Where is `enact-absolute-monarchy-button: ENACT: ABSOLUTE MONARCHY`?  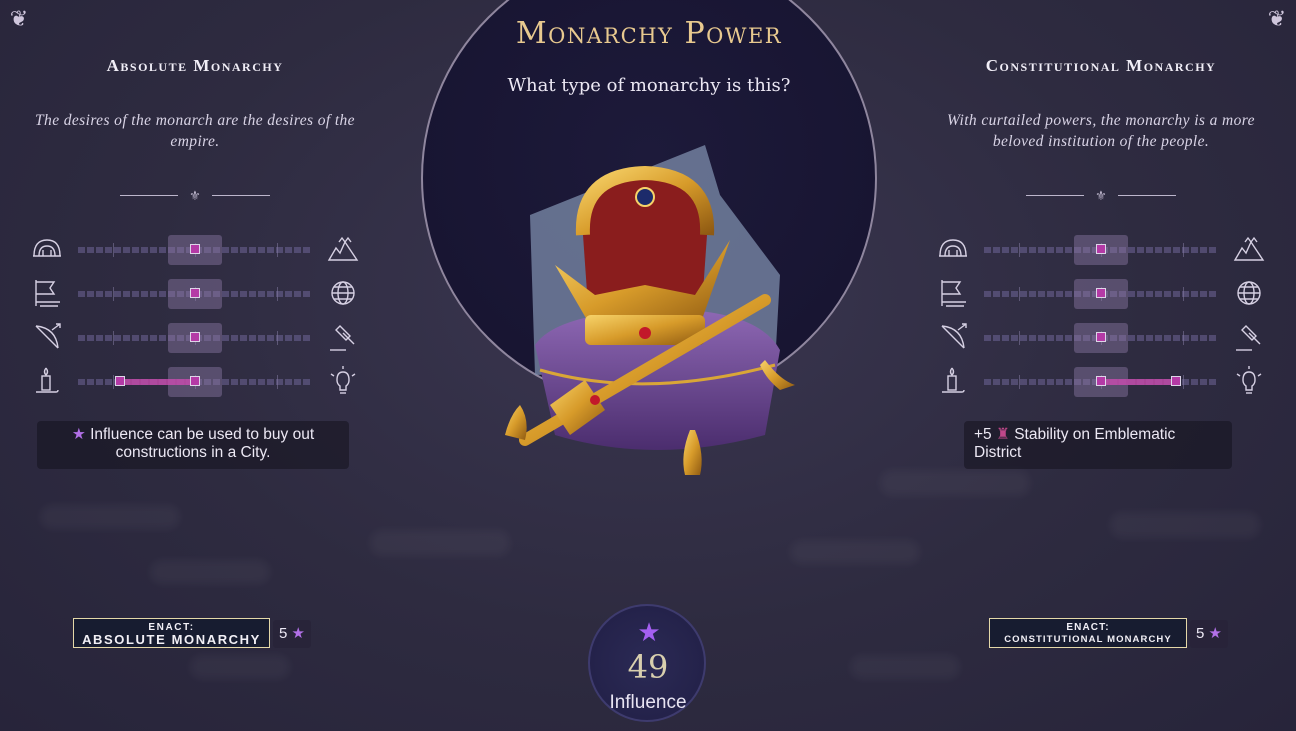
enact-absolute-monarchy-button: ENACT: ABSOLUTE MONARCHY is located at coordinates (171, 633).